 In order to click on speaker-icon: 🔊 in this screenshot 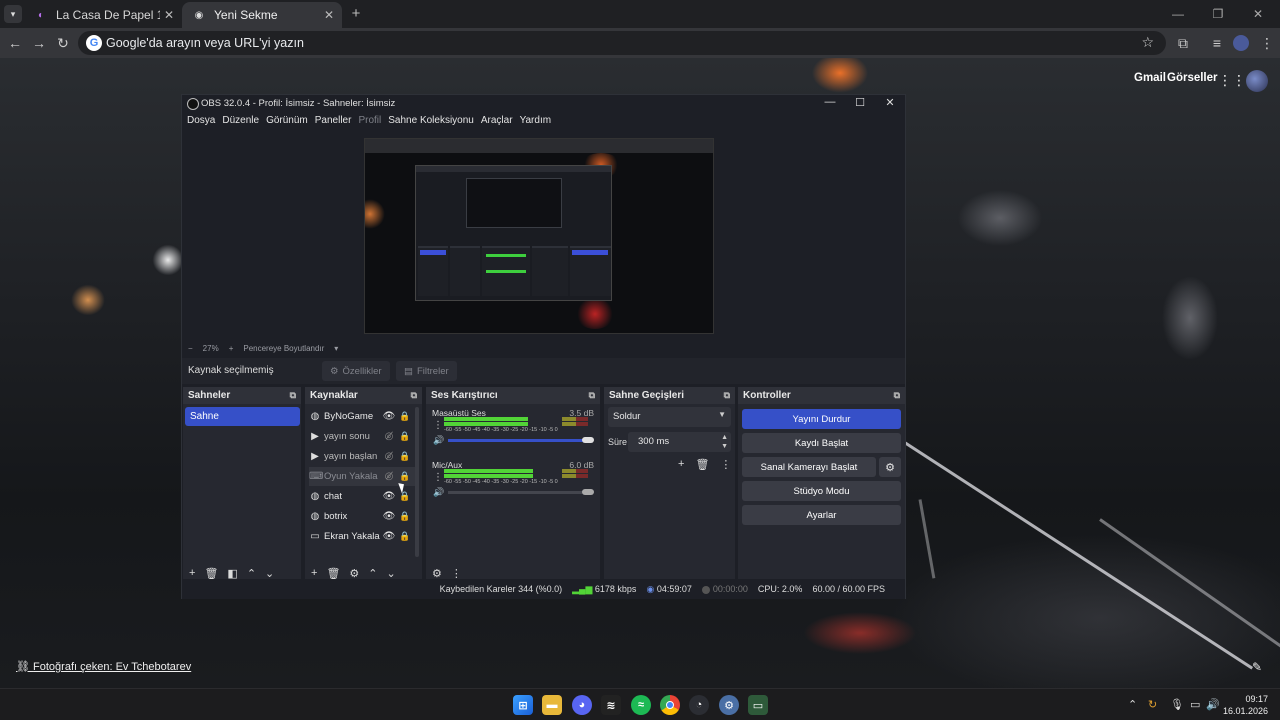, I will do `click(438, 492)`.